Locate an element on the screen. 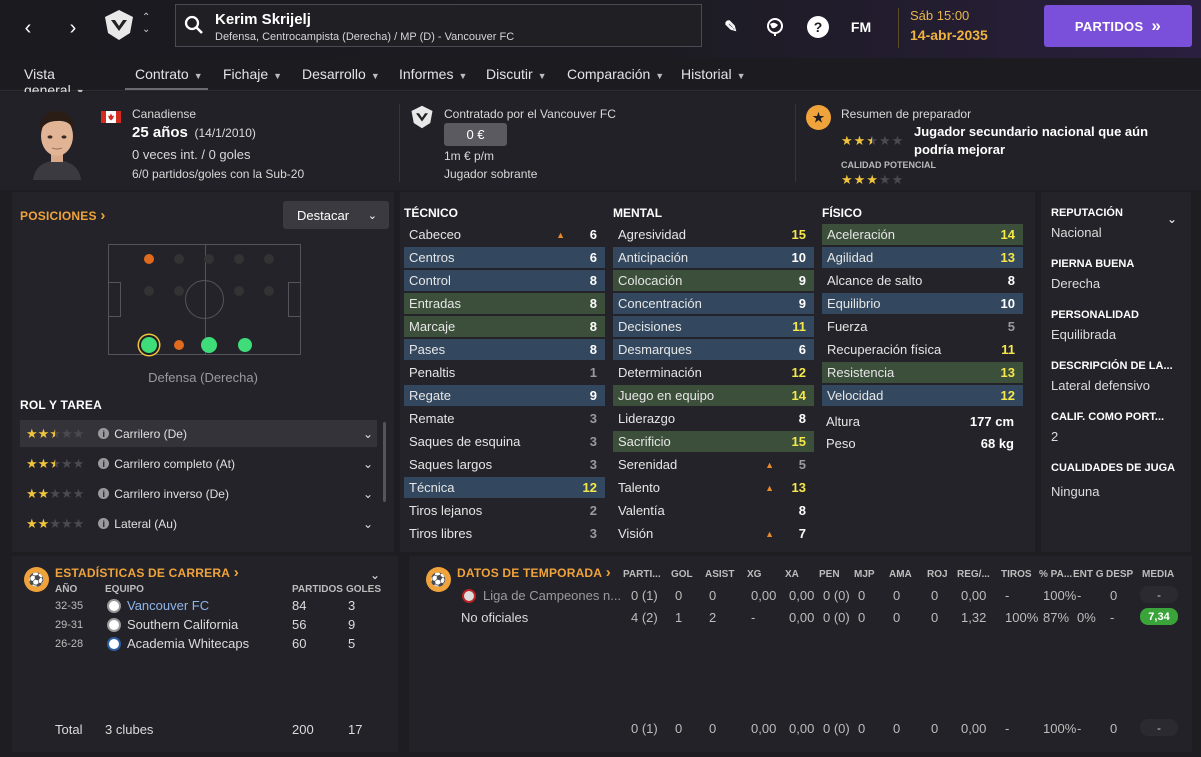 This screenshot has height=757, width=1201. attribute-row: Técnica 12 is located at coordinates (504, 487).